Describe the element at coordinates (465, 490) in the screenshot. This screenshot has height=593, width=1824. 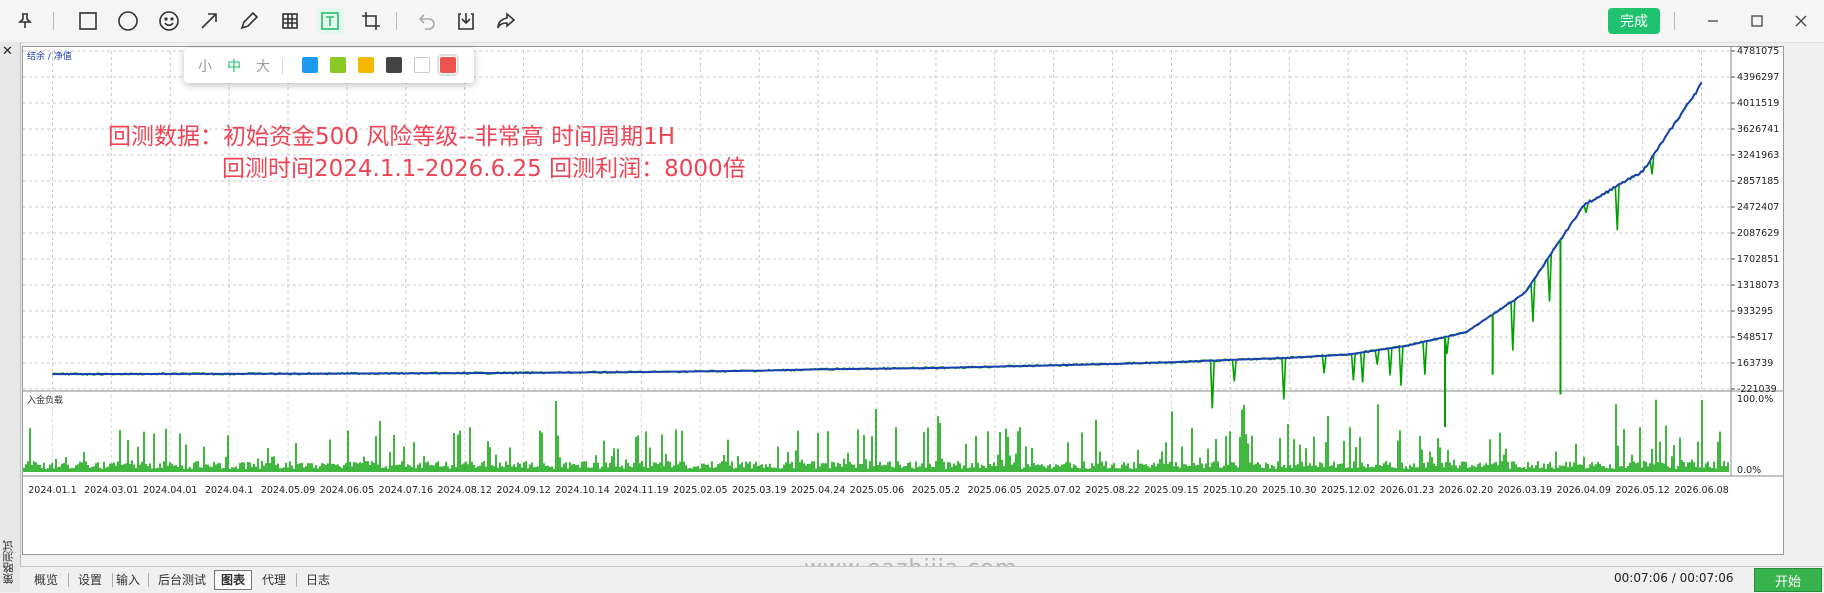
I see `x-tick-label: 2024.08.12` at that location.